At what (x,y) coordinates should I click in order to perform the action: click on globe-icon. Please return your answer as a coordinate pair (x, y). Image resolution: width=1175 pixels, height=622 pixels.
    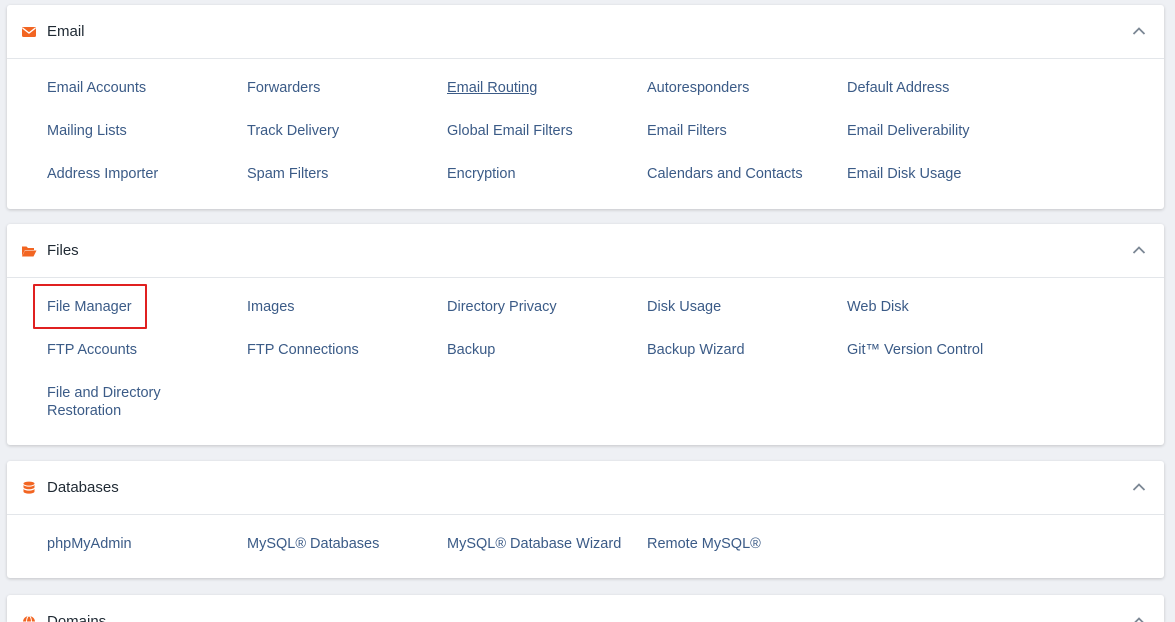
    Looking at the image, I should click on (29, 618).